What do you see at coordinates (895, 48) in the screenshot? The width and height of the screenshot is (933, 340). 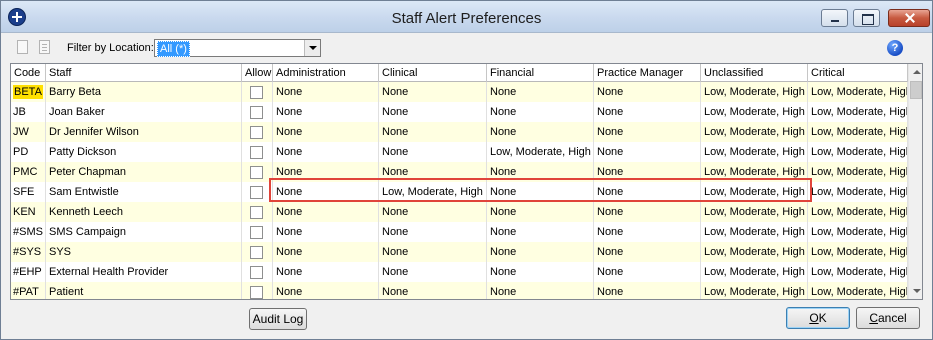 I see `help-icon: ?` at bounding box center [895, 48].